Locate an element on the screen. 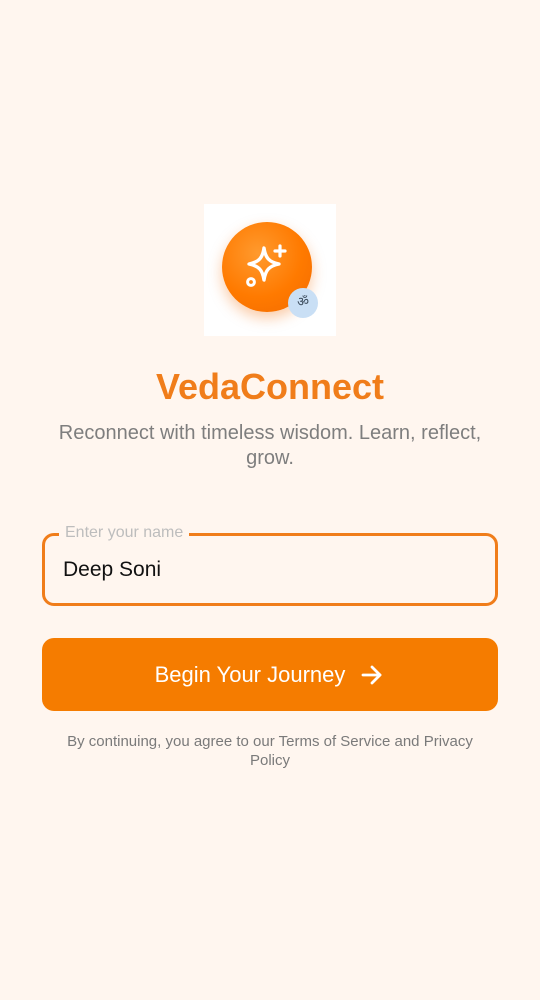  terms-of-service-link: Terms of Service is located at coordinates (335, 741).